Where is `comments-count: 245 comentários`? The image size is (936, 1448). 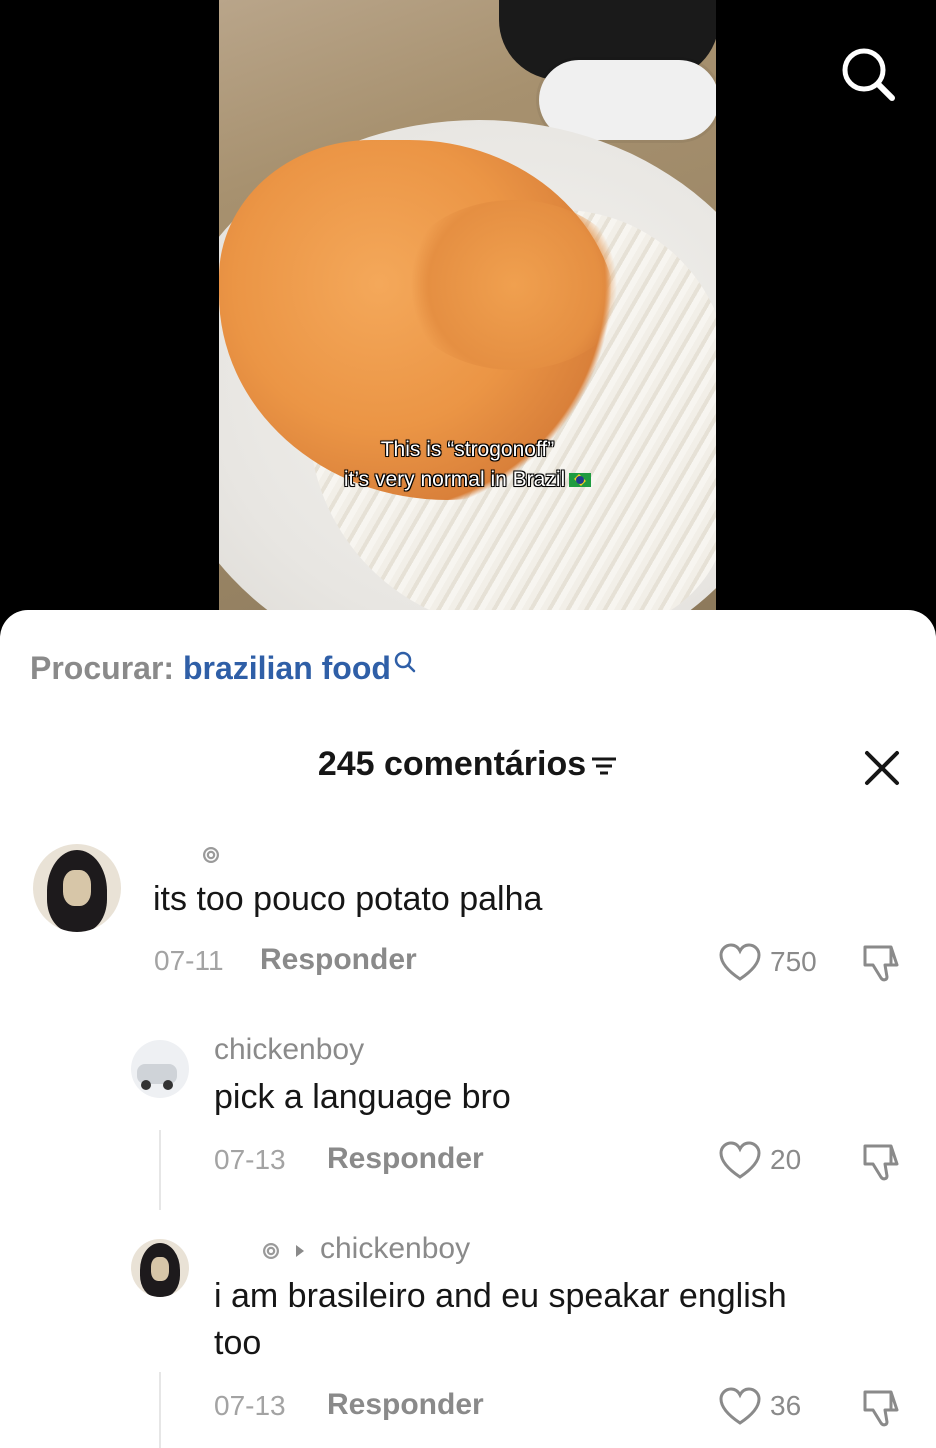
comments-count: 245 comentários is located at coordinates (452, 764).